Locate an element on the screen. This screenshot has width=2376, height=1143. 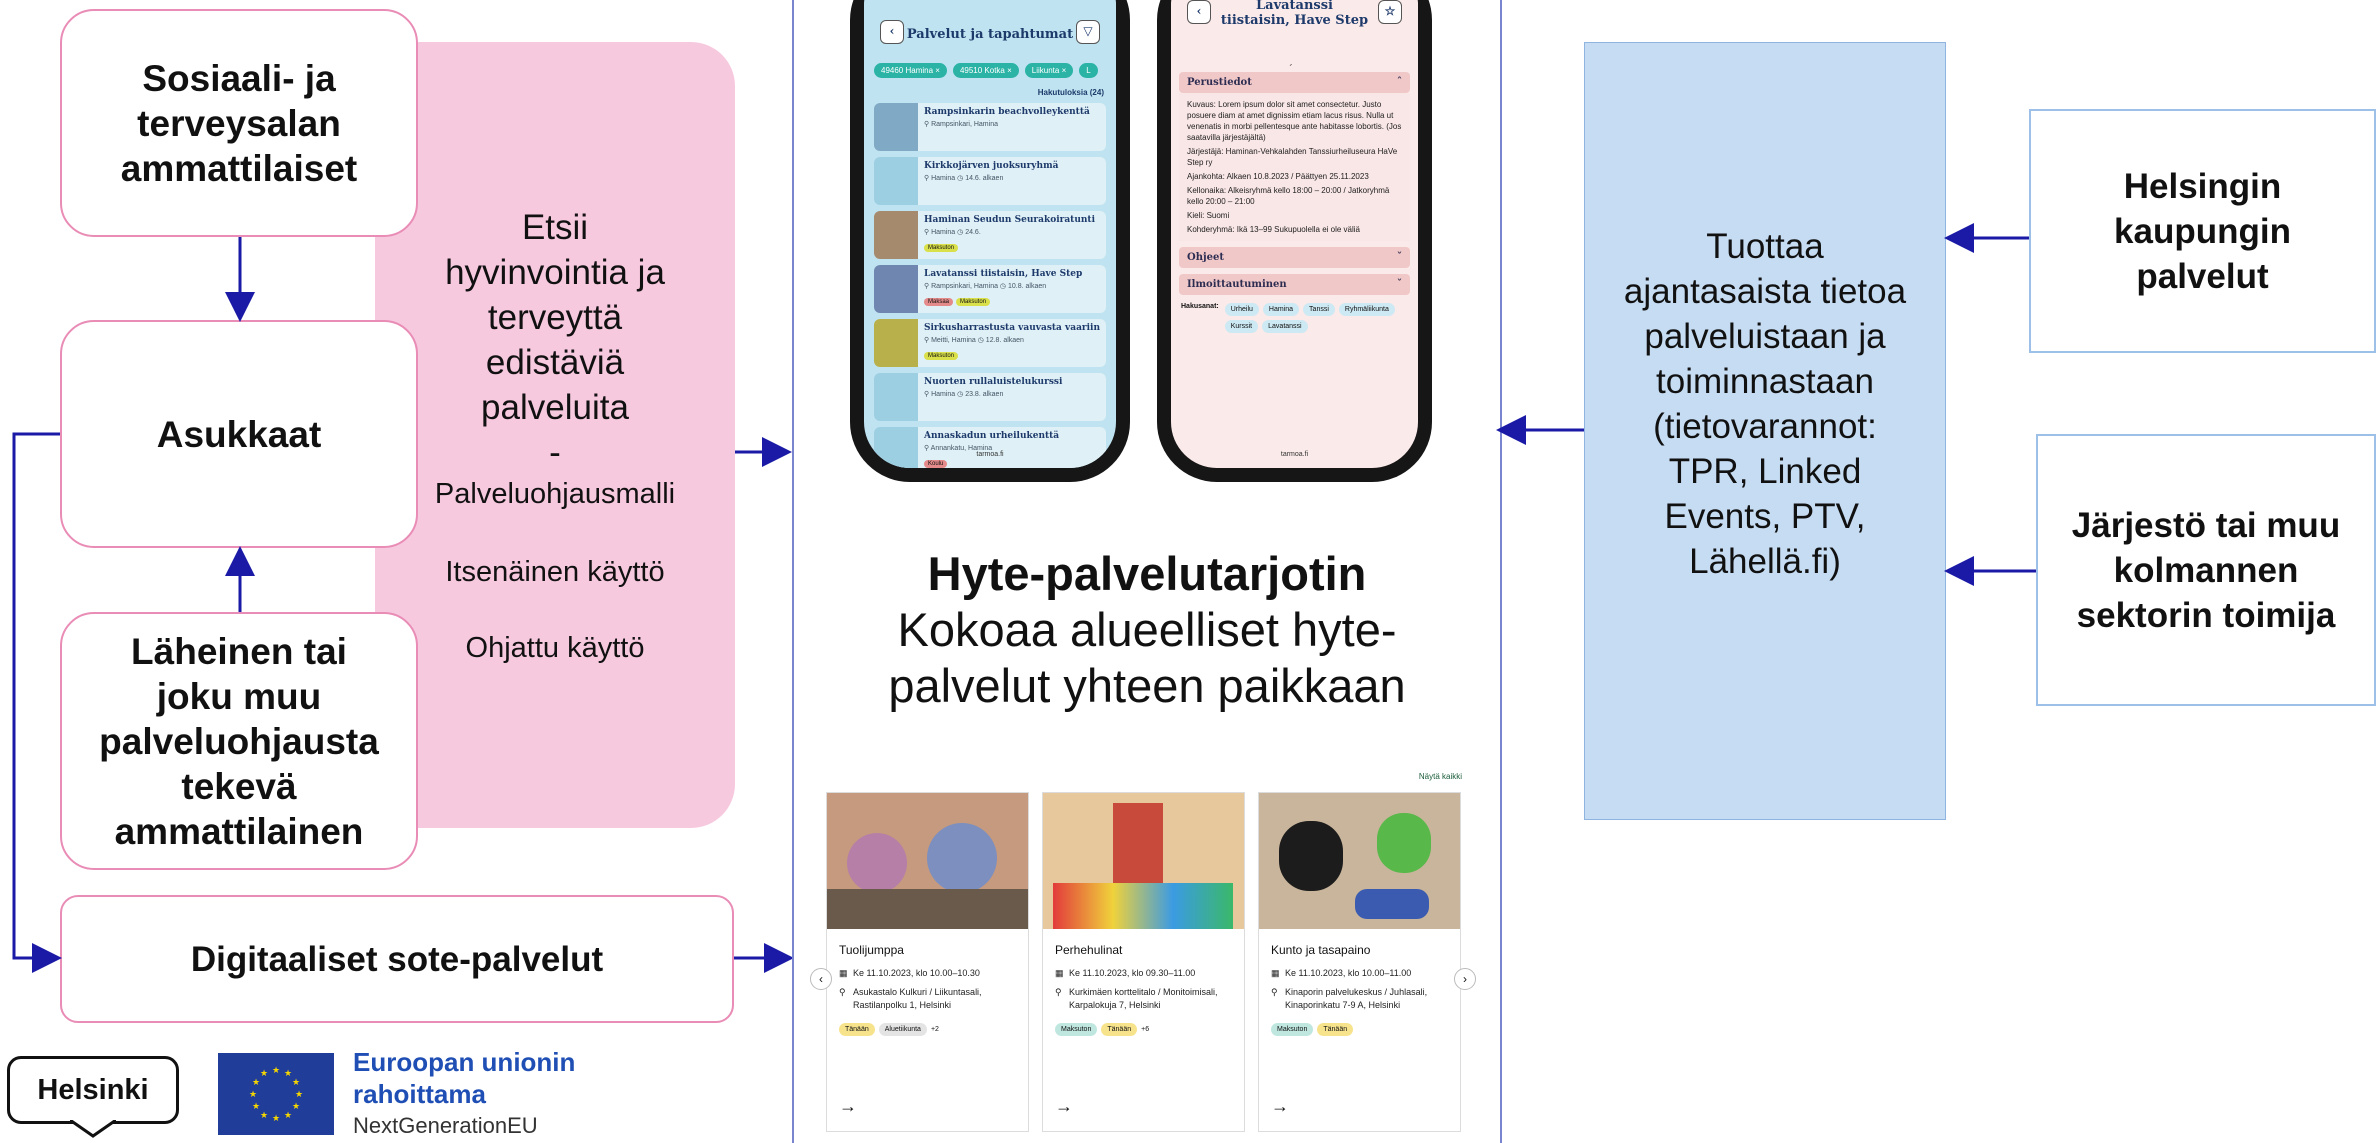
result-title: Lavatanssi tiistaisin, Have Step is located at coordinates (1003, 274).